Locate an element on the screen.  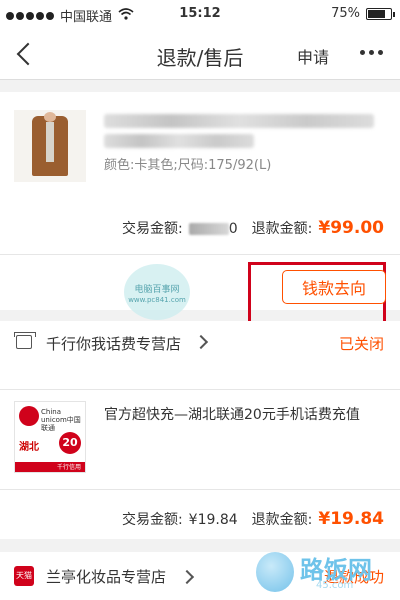
image-province-text: 湖北 is located at coordinates (29, 447).